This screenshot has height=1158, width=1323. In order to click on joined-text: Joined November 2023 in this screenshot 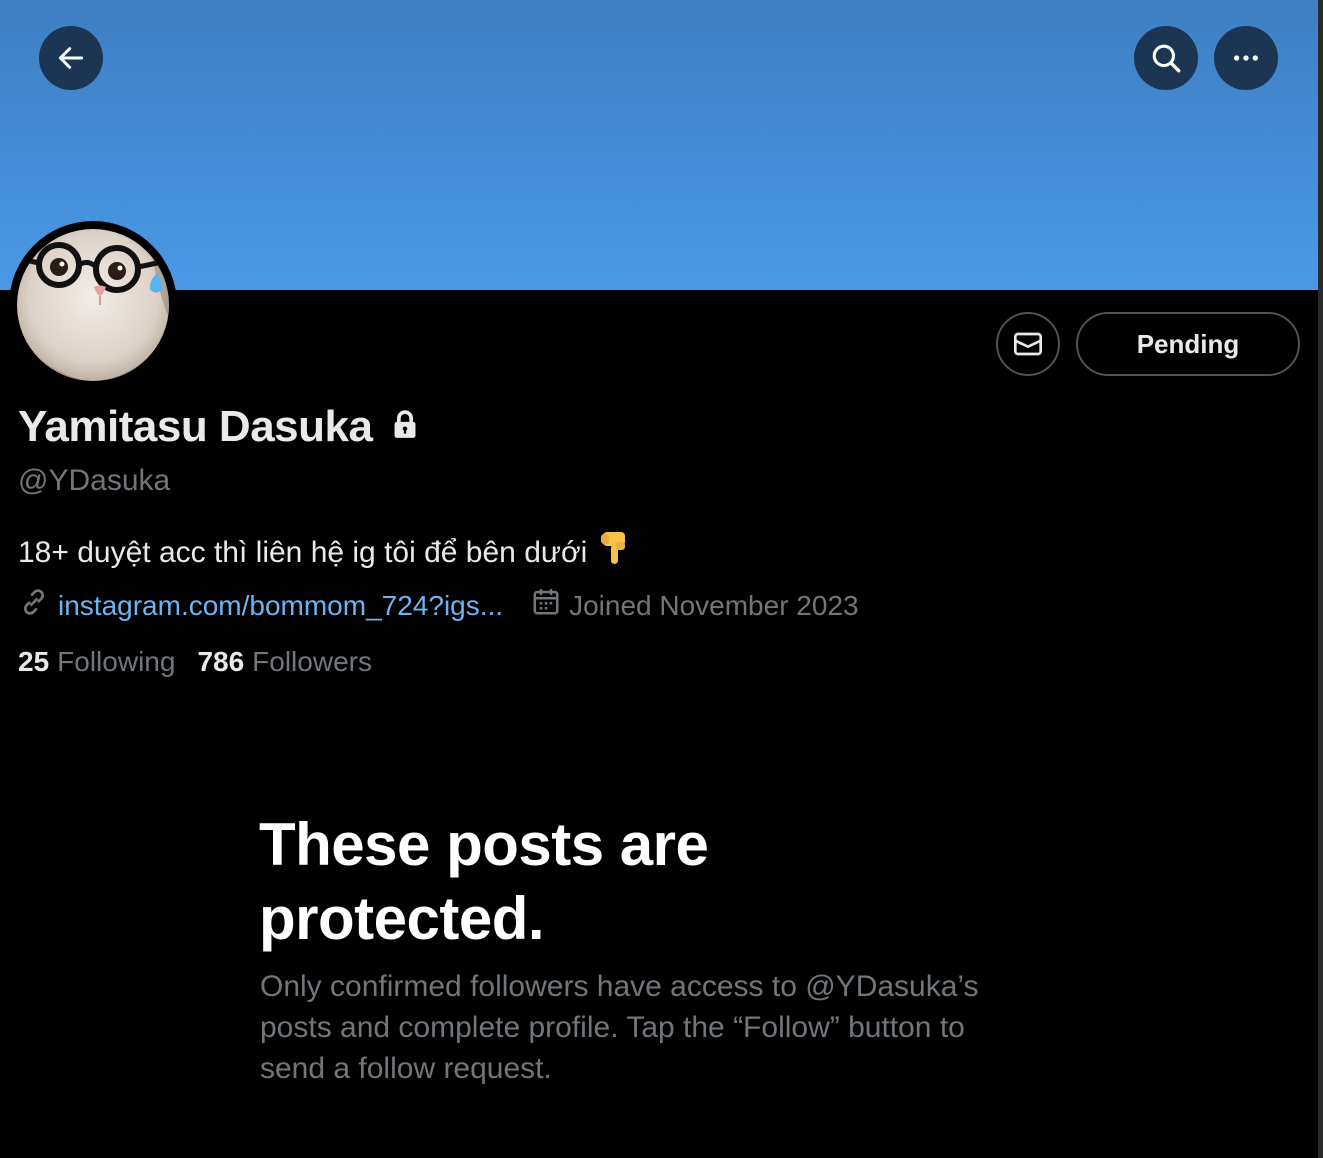, I will do `click(714, 605)`.